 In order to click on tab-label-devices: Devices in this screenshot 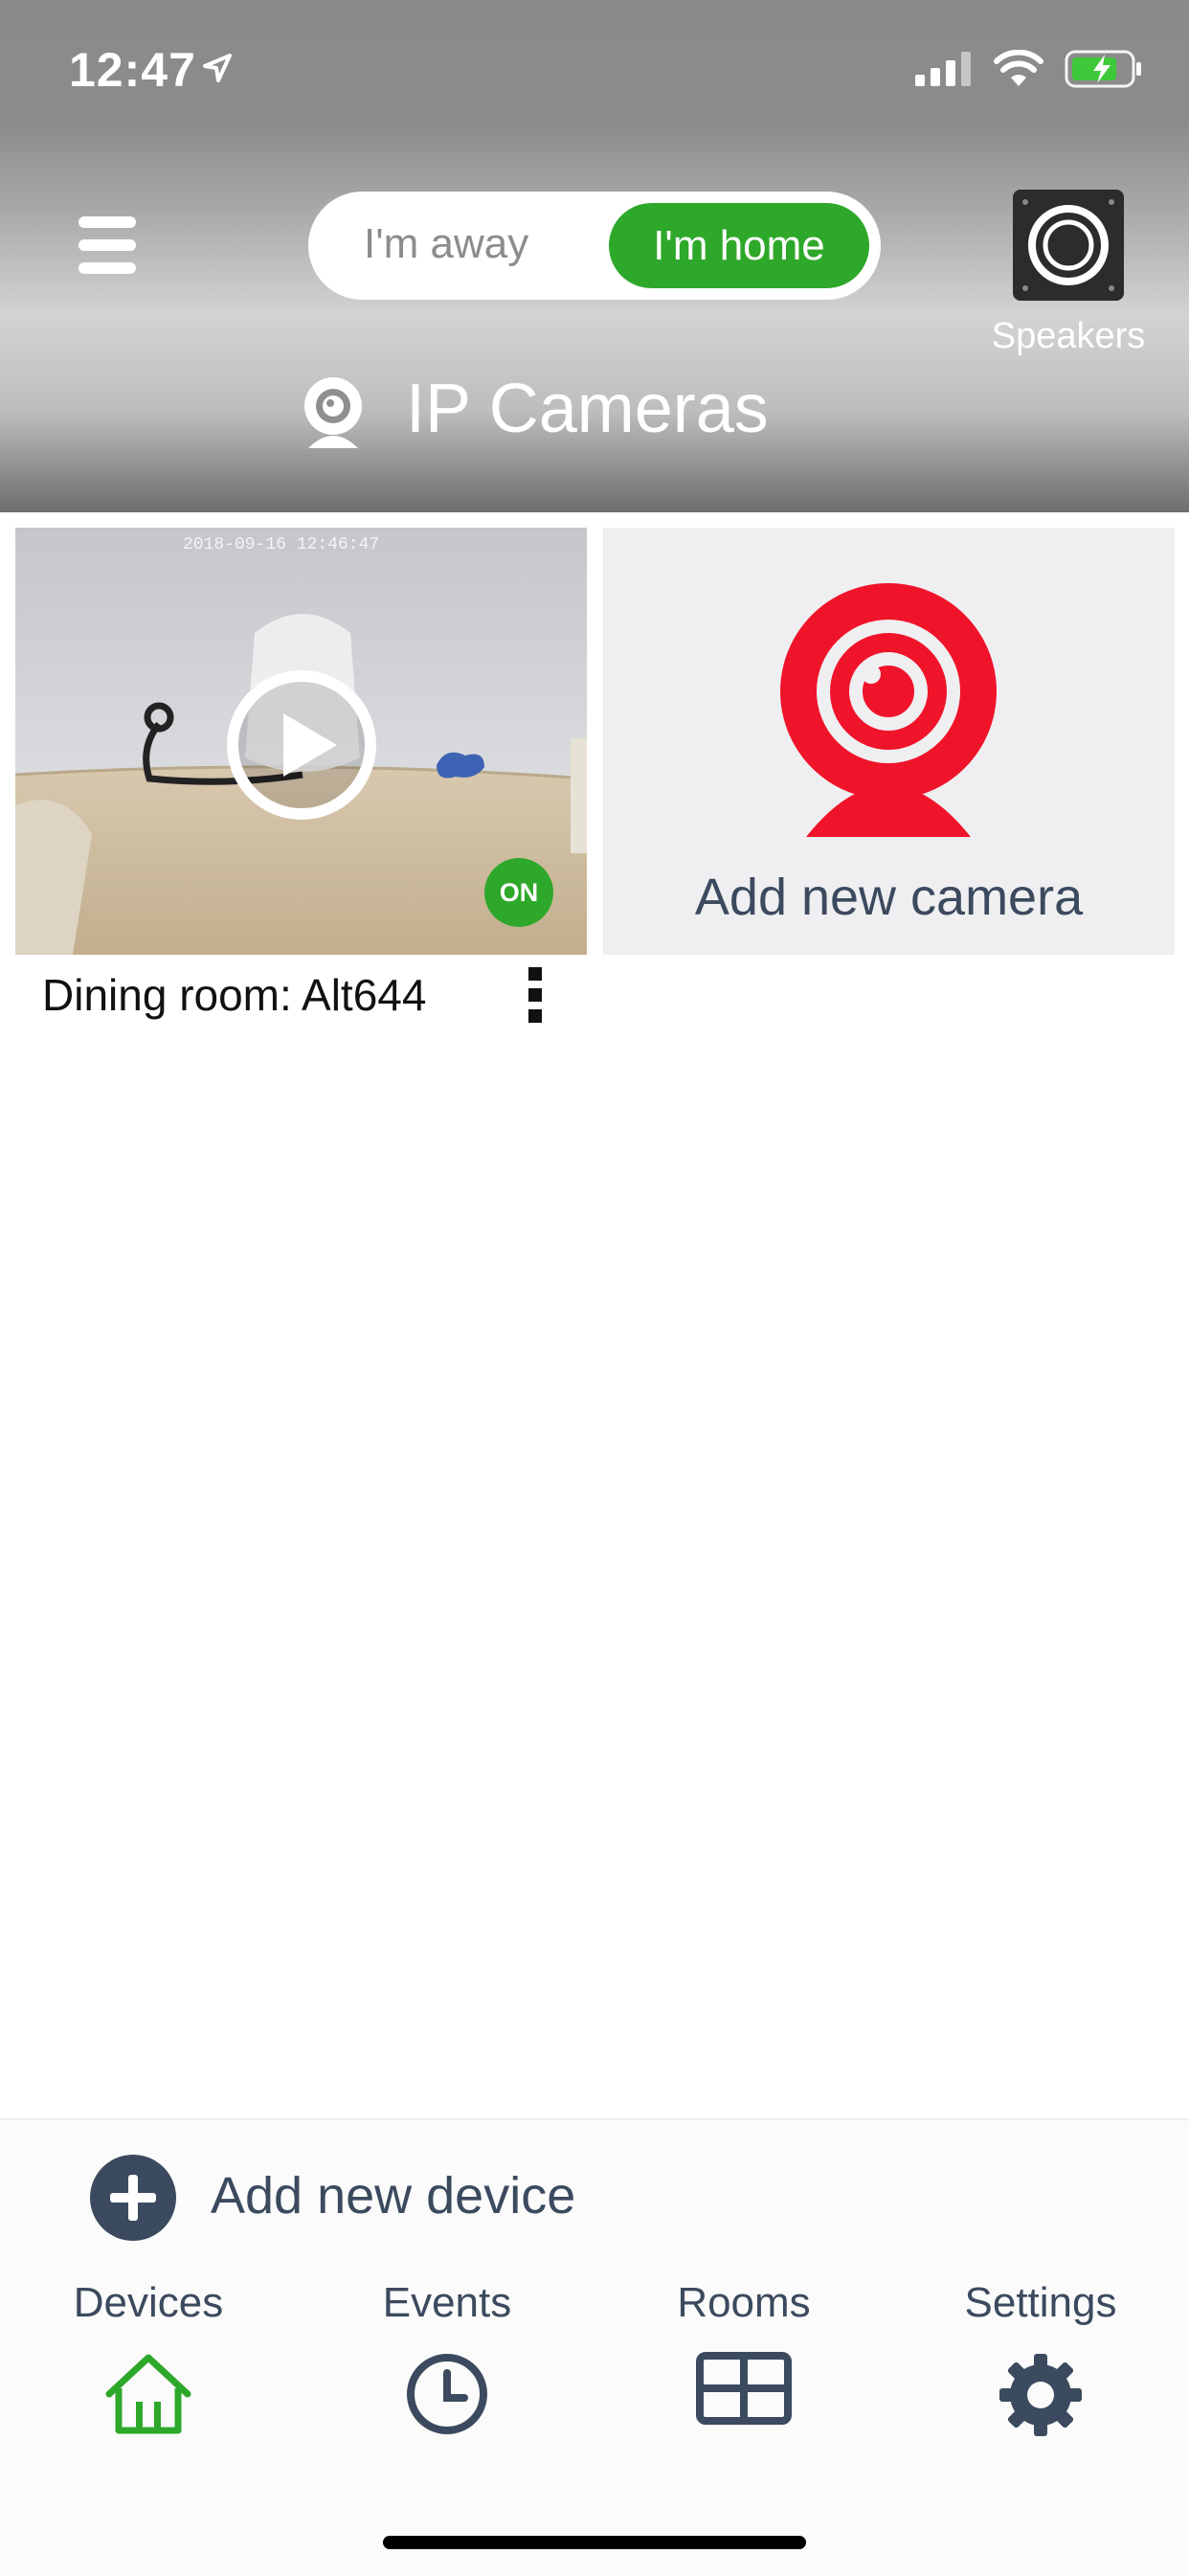, I will do `click(148, 2302)`.